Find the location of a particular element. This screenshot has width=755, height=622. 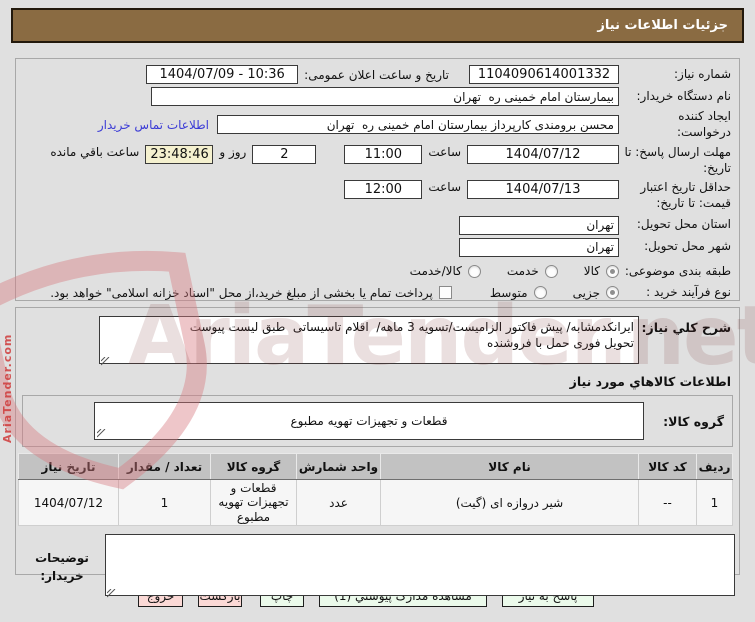

cell-need-date: 1404/07/12 is located at coordinates (68, 502).